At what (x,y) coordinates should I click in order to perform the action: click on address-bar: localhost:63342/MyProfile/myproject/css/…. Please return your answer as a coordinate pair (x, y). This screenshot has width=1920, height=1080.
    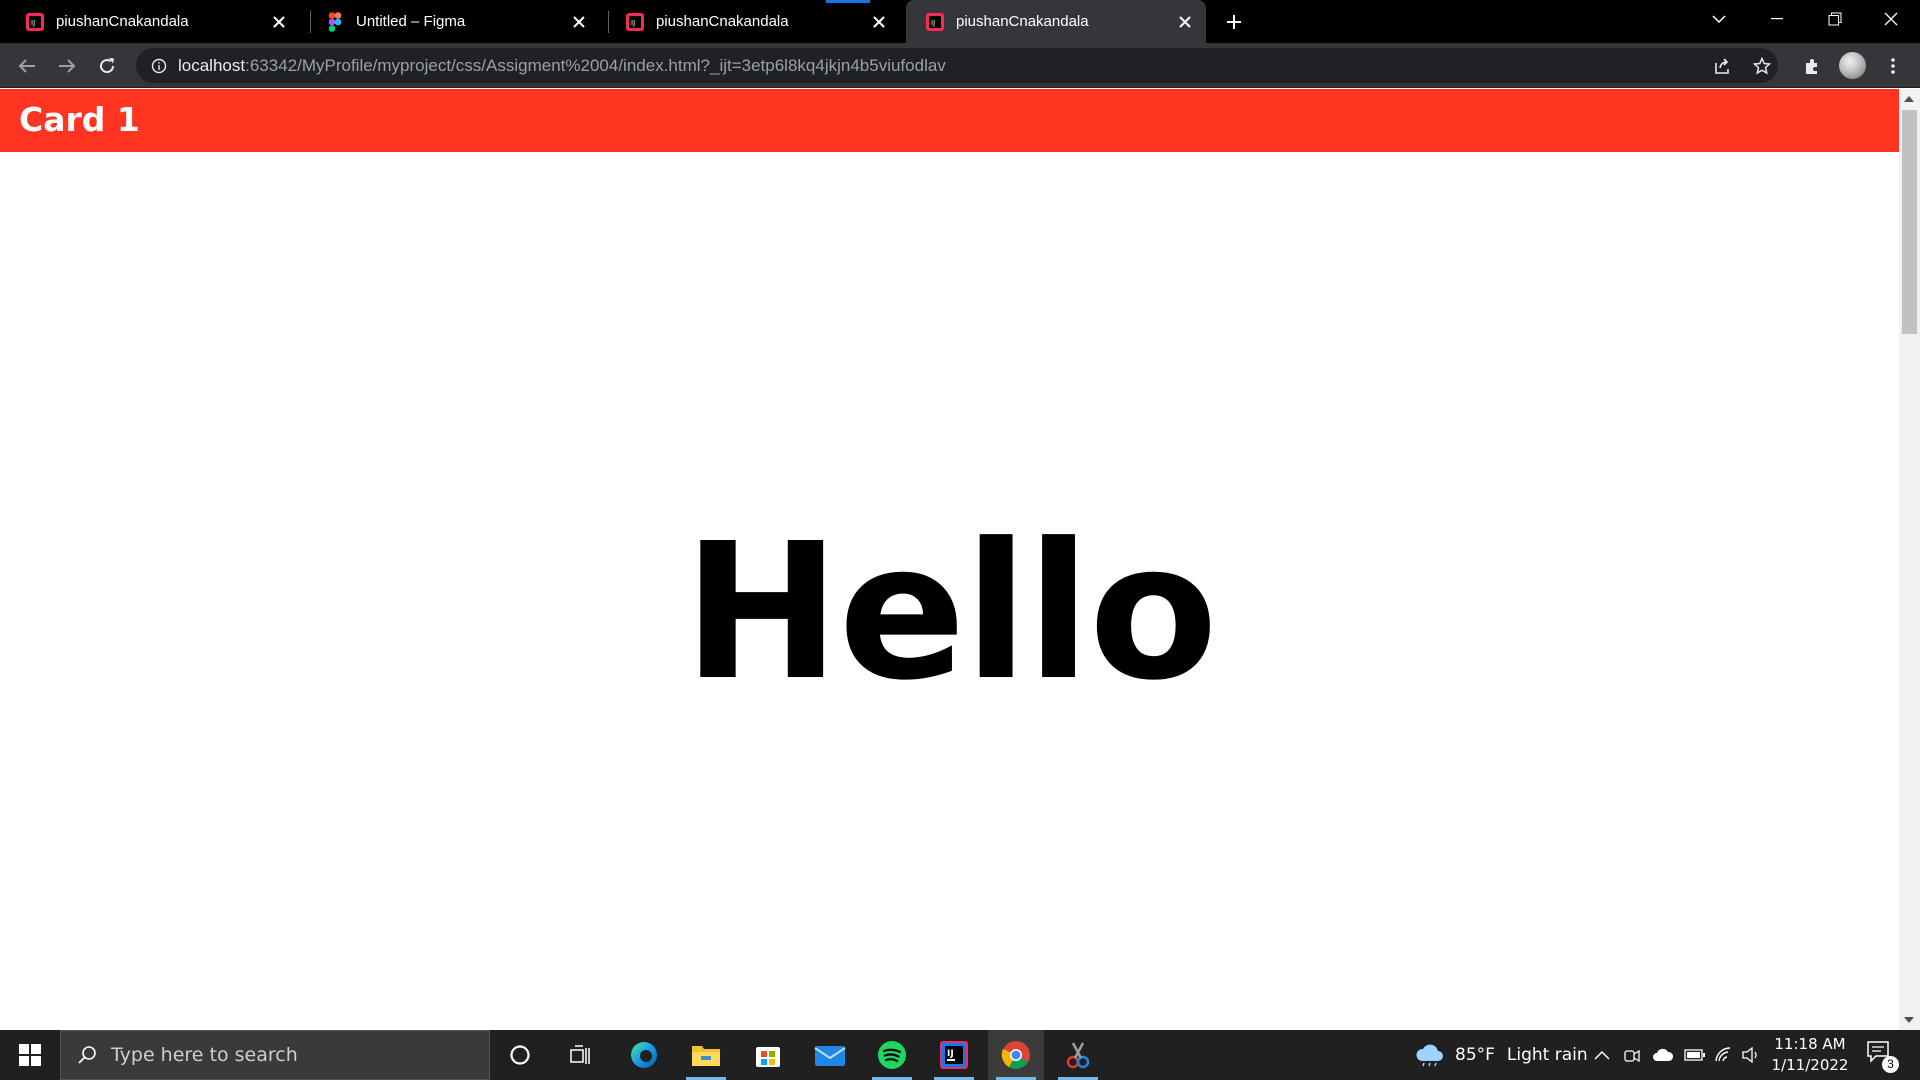
    Looking at the image, I should click on (957, 65).